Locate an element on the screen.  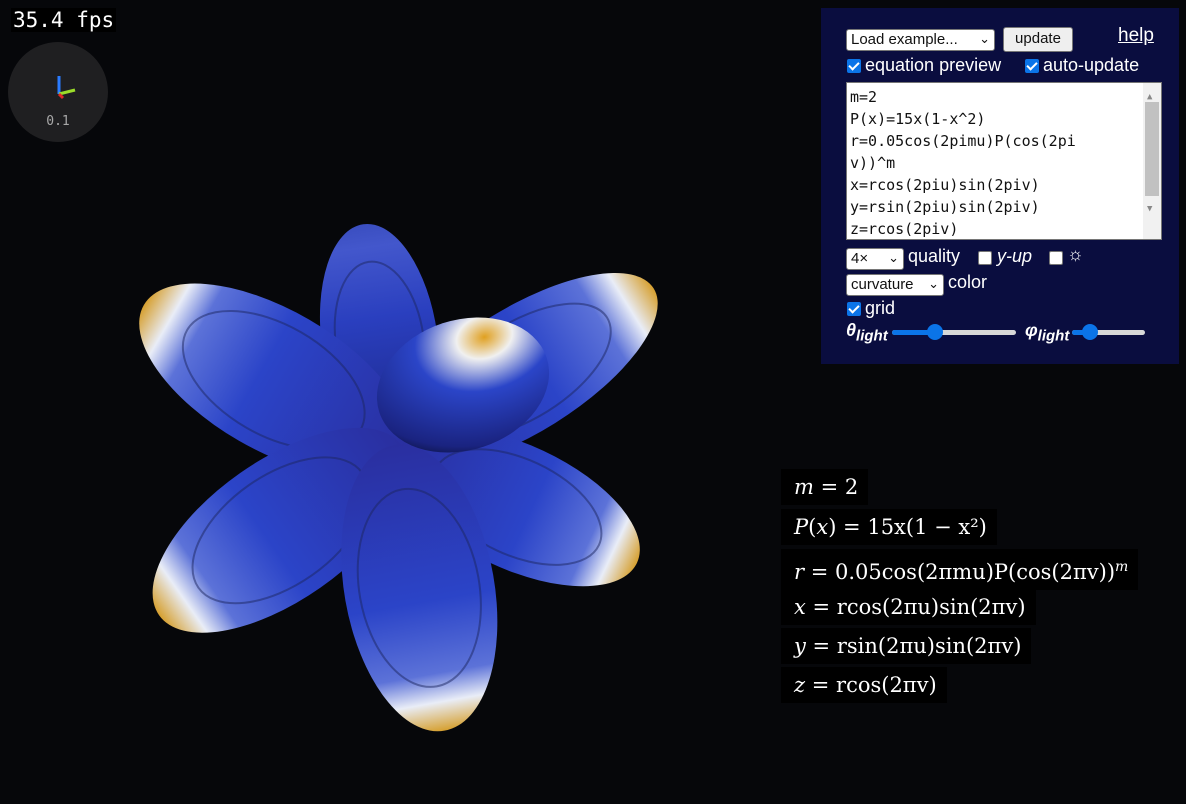
quality-select: 4× ⌄ is located at coordinates (875, 259).